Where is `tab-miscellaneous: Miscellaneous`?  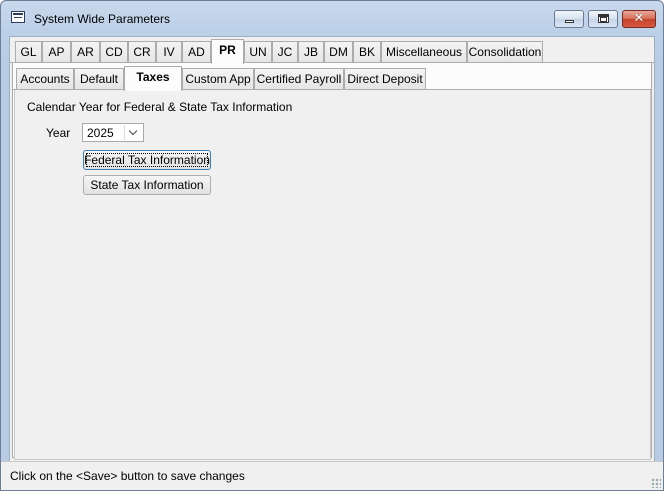 tab-miscellaneous: Miscellaneous is located at coordinates (424, 52).